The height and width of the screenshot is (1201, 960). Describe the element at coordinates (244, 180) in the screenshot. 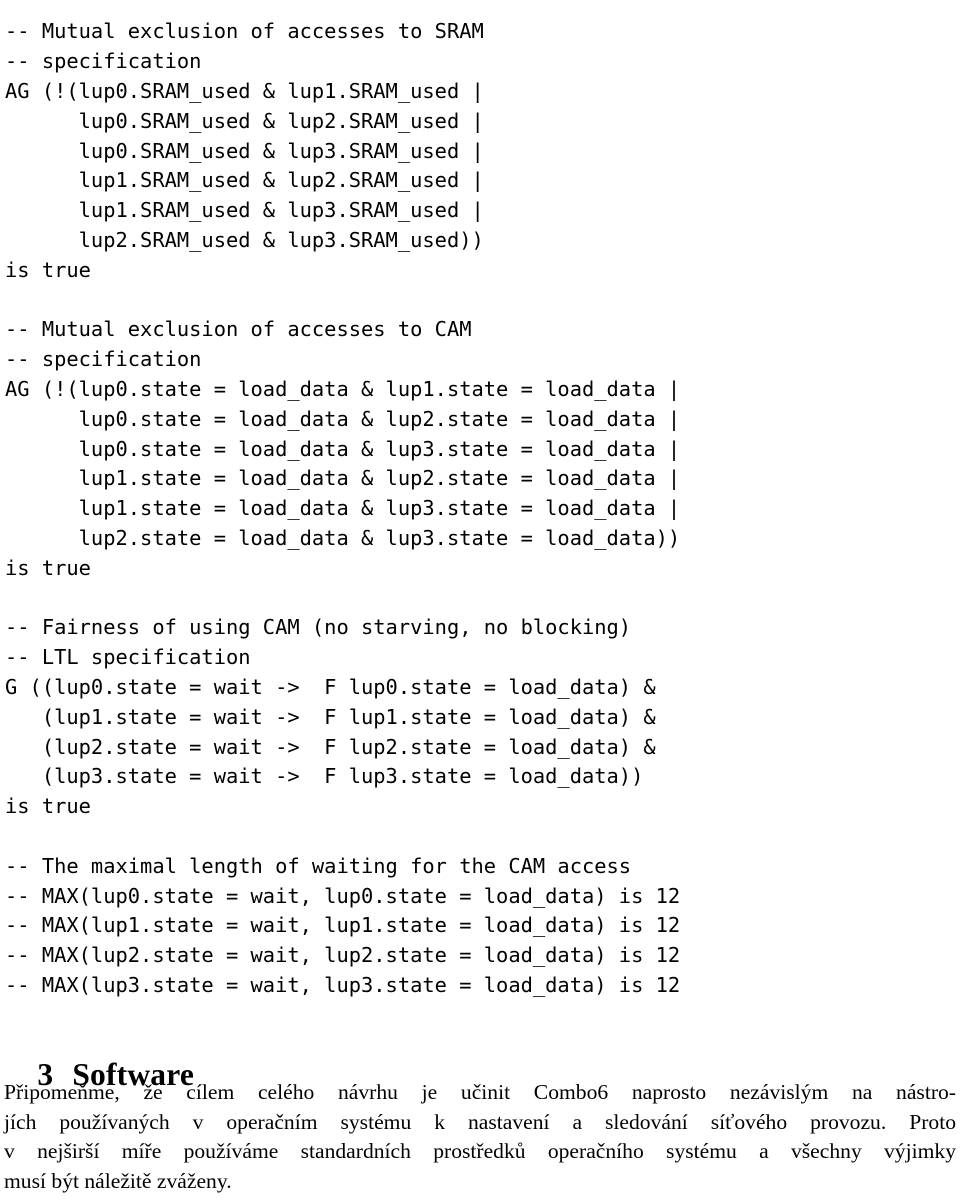

I see `code-line: lup1.SRAM_used & lup2.SRAM_used |` at that location.